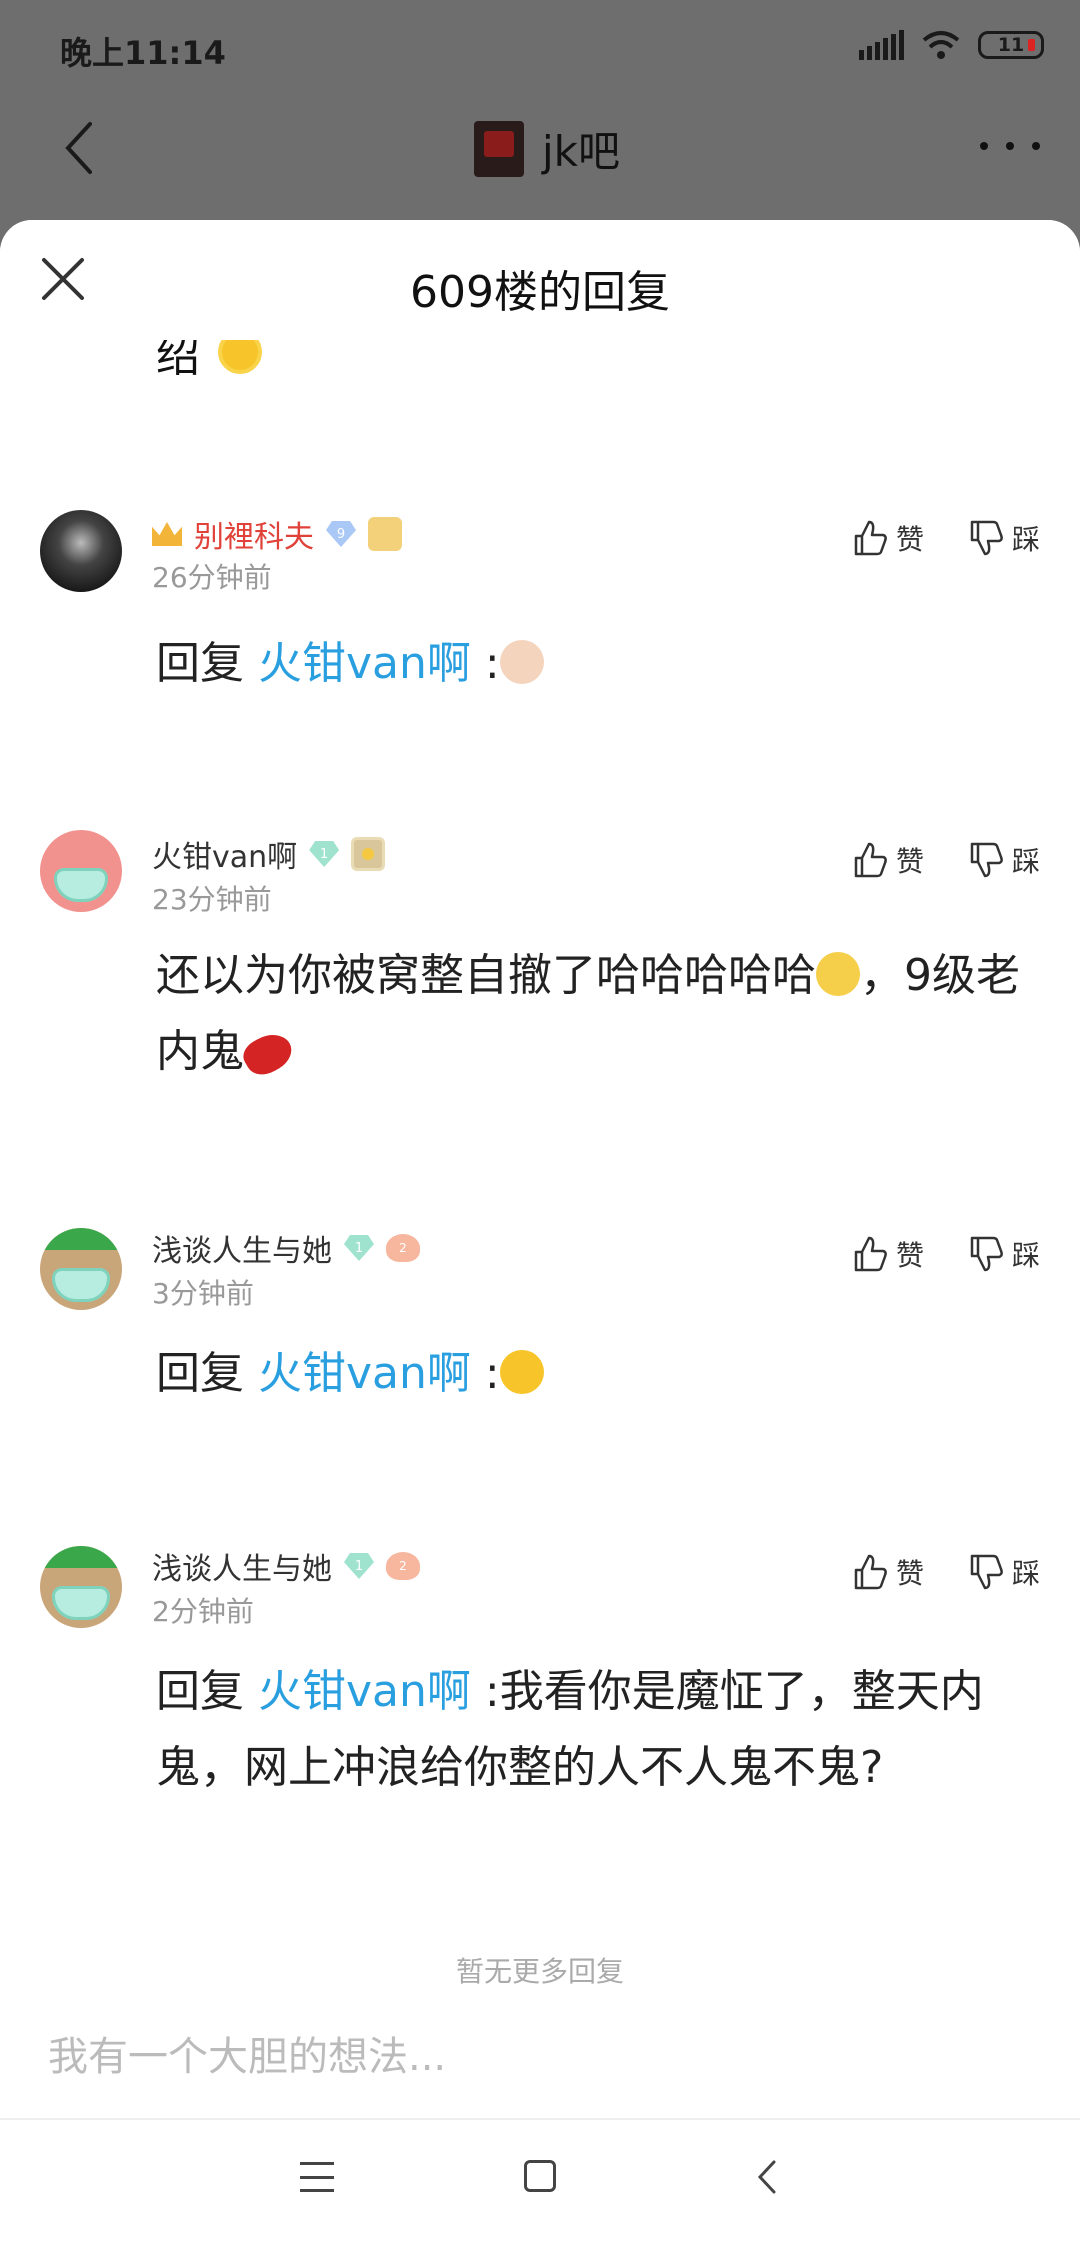 The height and width of the screenshot is (2248, 1080). Describe the element at coordinates (212, 899) in the screenshot. I see `post-time: 23分钟前` at that location.